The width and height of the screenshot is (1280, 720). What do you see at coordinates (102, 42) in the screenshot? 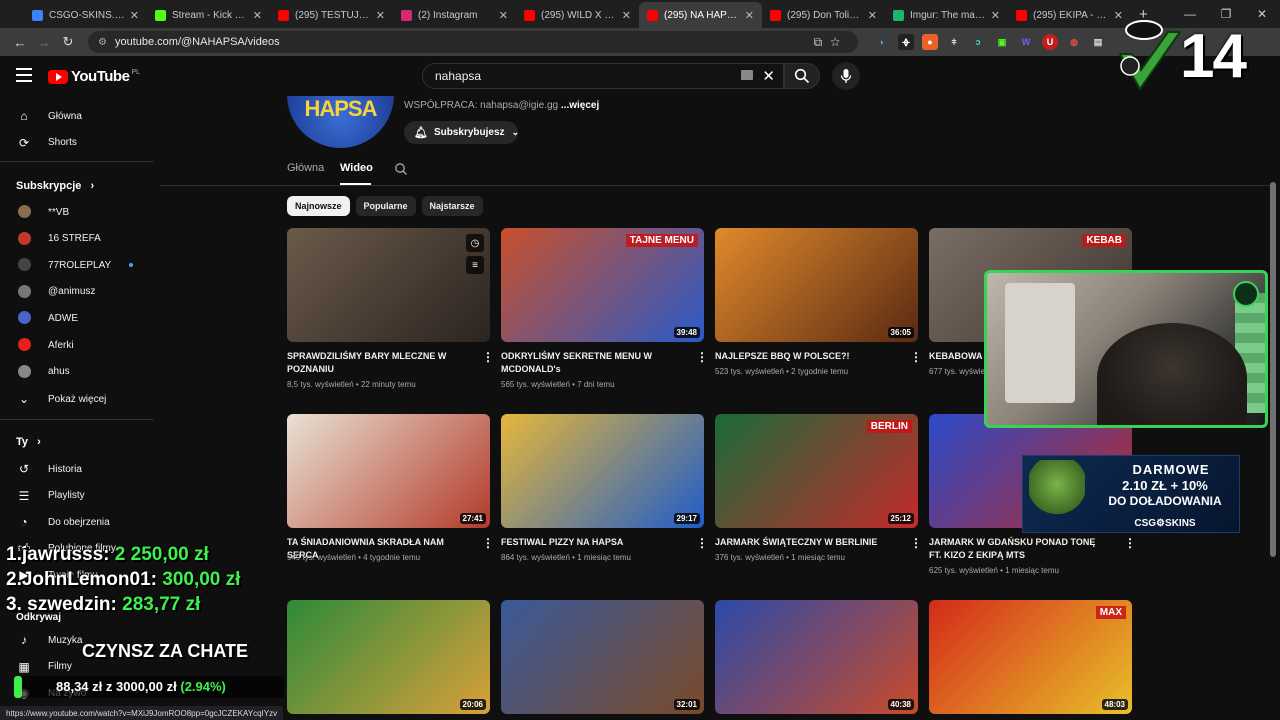
I see `site-info-icon: ⚙` at bounding box center [102, 42].